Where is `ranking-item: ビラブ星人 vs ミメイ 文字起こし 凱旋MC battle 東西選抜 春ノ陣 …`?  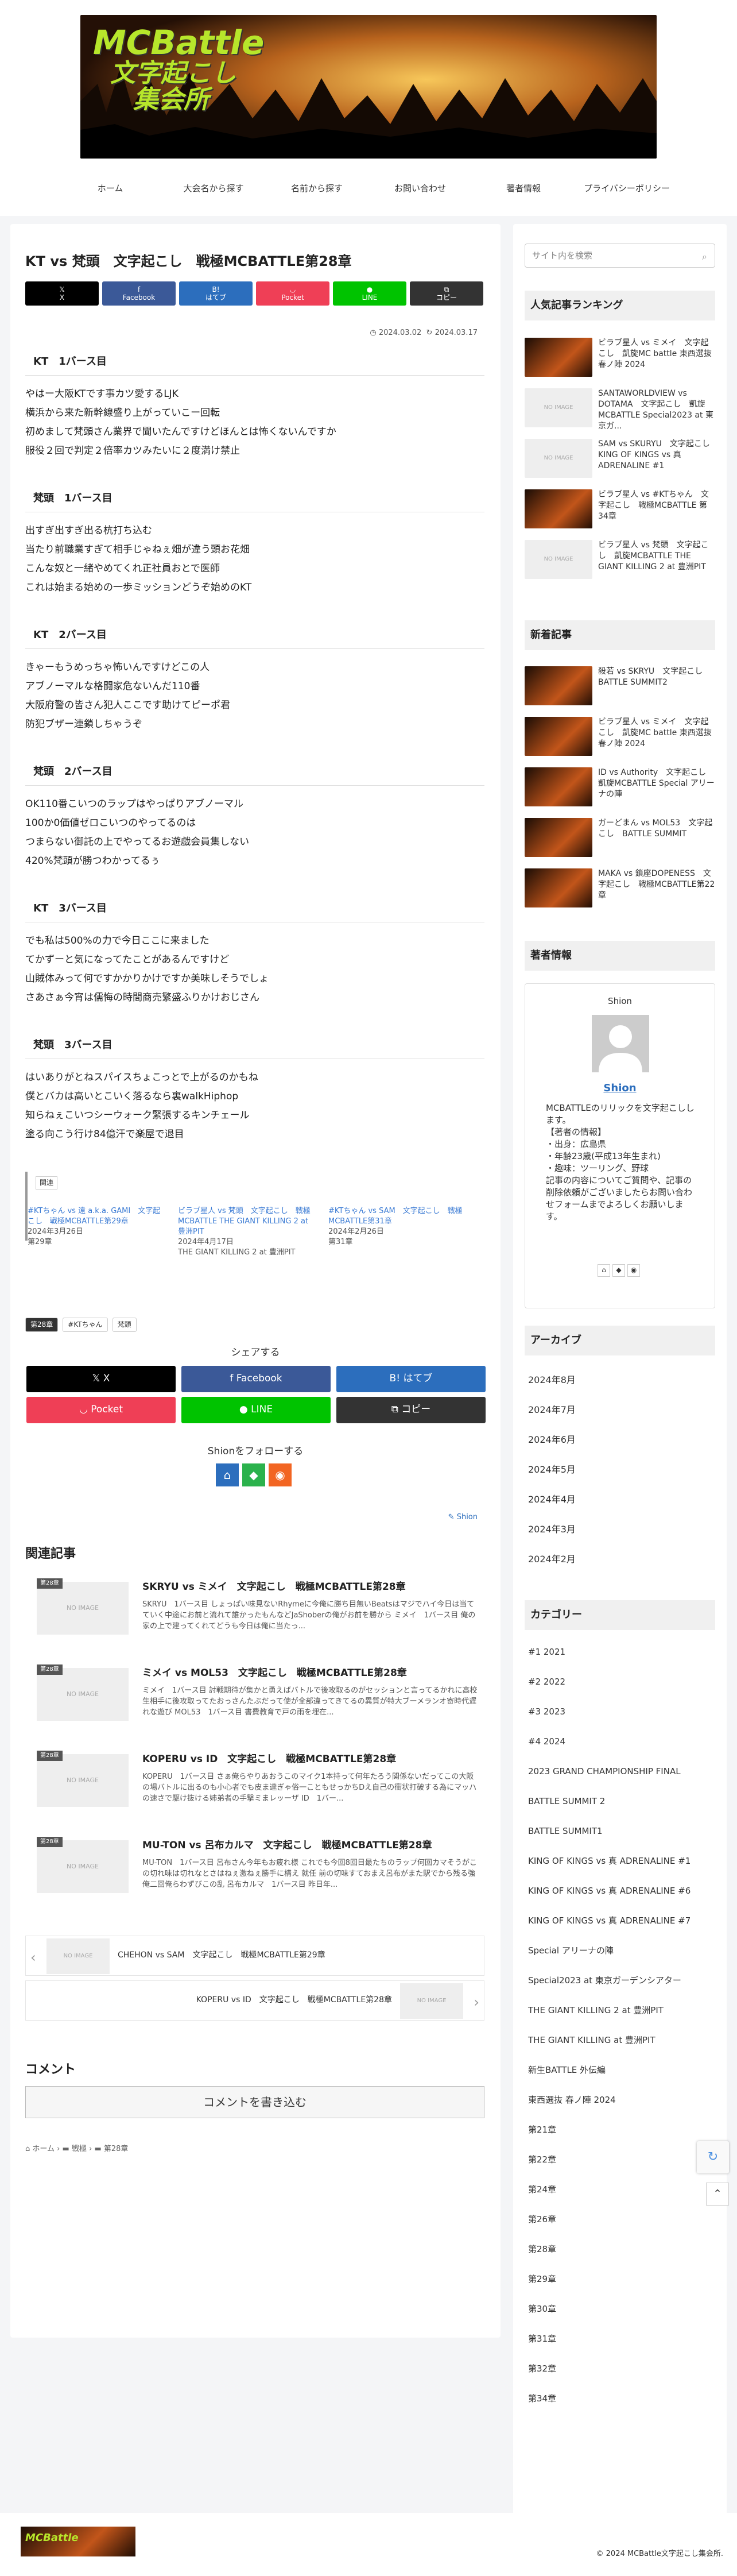
ranking-item: ビラブ星人 vs ミメイ 文字起こし 凱旋MC battle 東西選抜 春ノ陣 … is located at coordinates (620, 358).